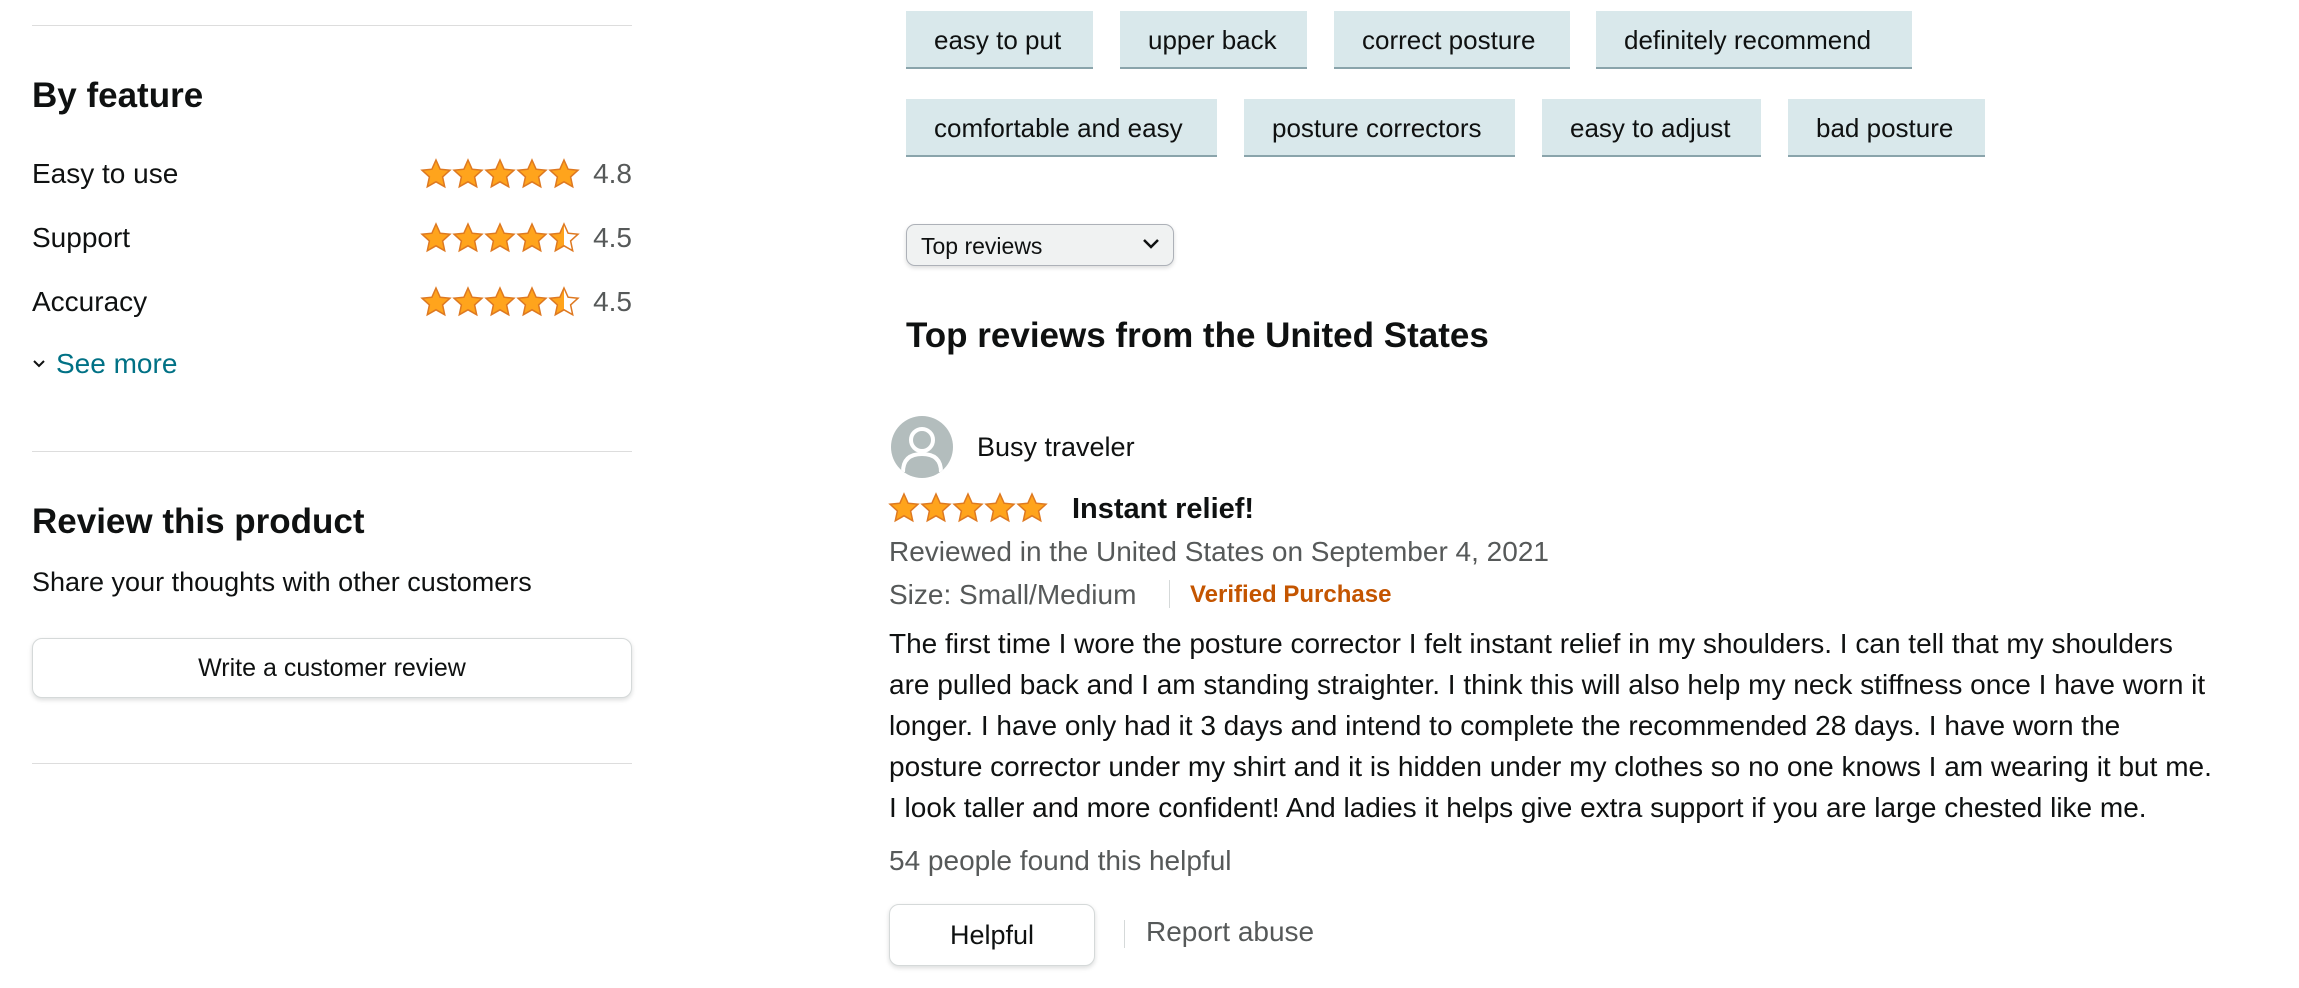 This screenshot has width=2299, height=988. Describe the element at coordinates (118, 95) in the screenshot. I see `by-feature-heading: By feature` at that location.